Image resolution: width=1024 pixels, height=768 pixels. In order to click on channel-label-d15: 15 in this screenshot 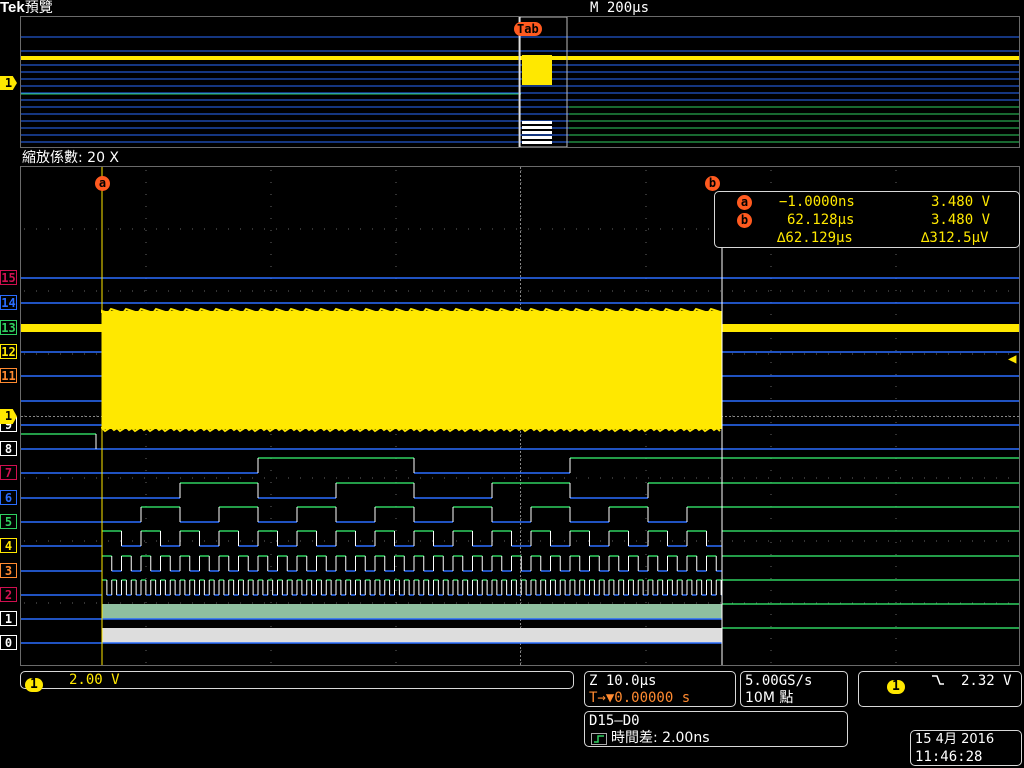, I will do `click(8, 277)`.